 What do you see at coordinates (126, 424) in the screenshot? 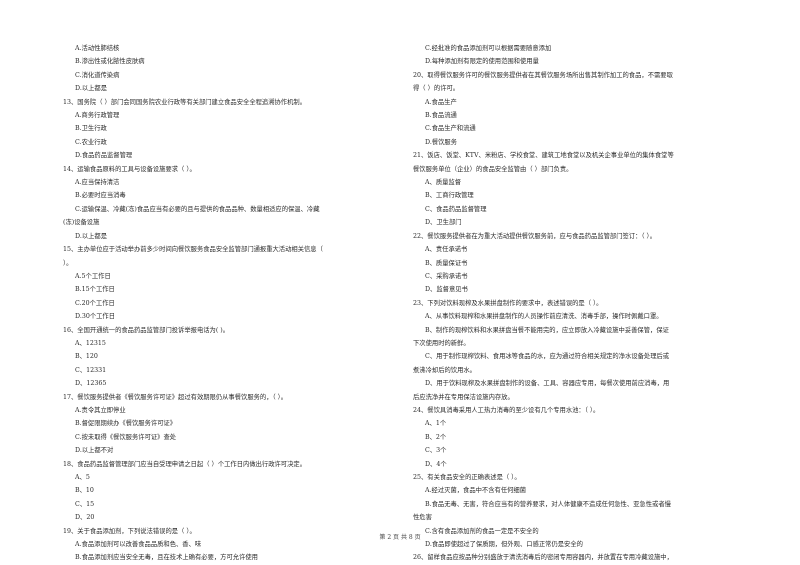
I see `answer-option: B.督促限期续办《餐饮服务许可证》` at bounding box center [126, 424].